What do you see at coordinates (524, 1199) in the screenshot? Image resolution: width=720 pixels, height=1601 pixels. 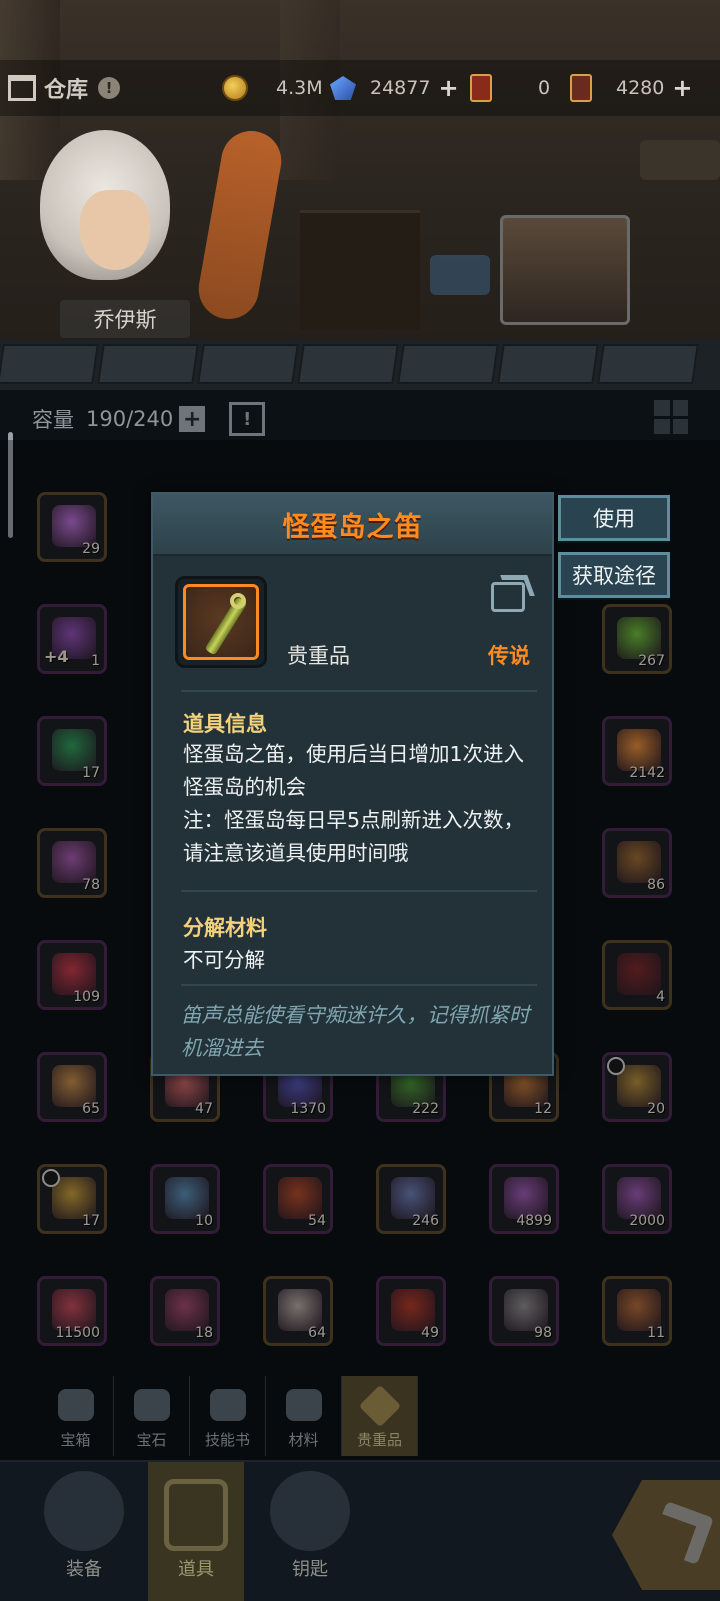 I see `inventory-slot: 4899` at bounding box center [524, 1199].